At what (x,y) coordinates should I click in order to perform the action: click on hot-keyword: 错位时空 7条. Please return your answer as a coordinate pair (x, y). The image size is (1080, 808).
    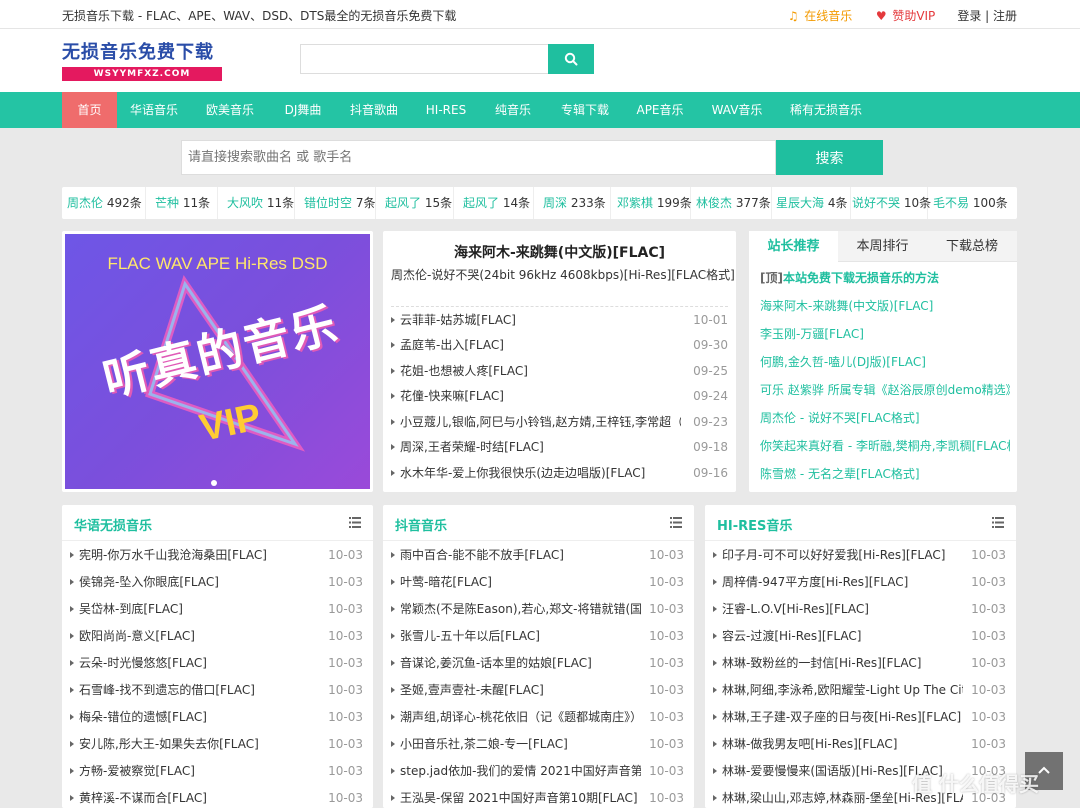
    Looking at the image, I should click on (340, 203).